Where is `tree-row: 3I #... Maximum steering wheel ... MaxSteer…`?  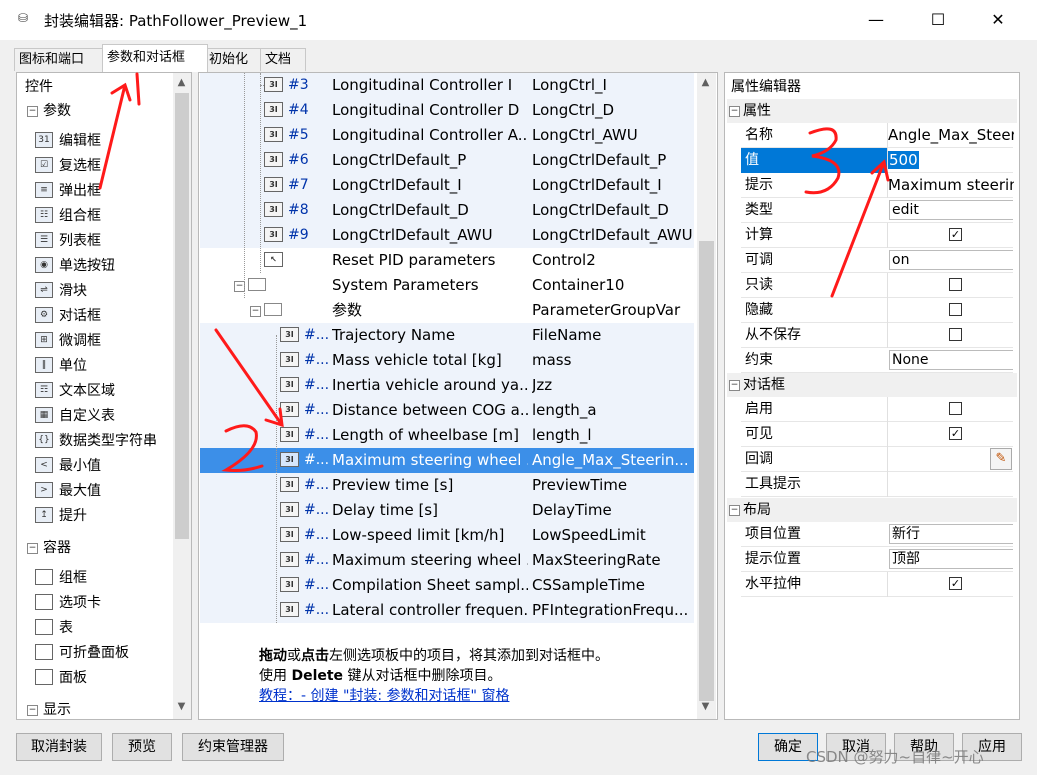
tree-row: 3I #... Maximum steering wheel ... MaxSteer… is located at coordinates (447, 560).